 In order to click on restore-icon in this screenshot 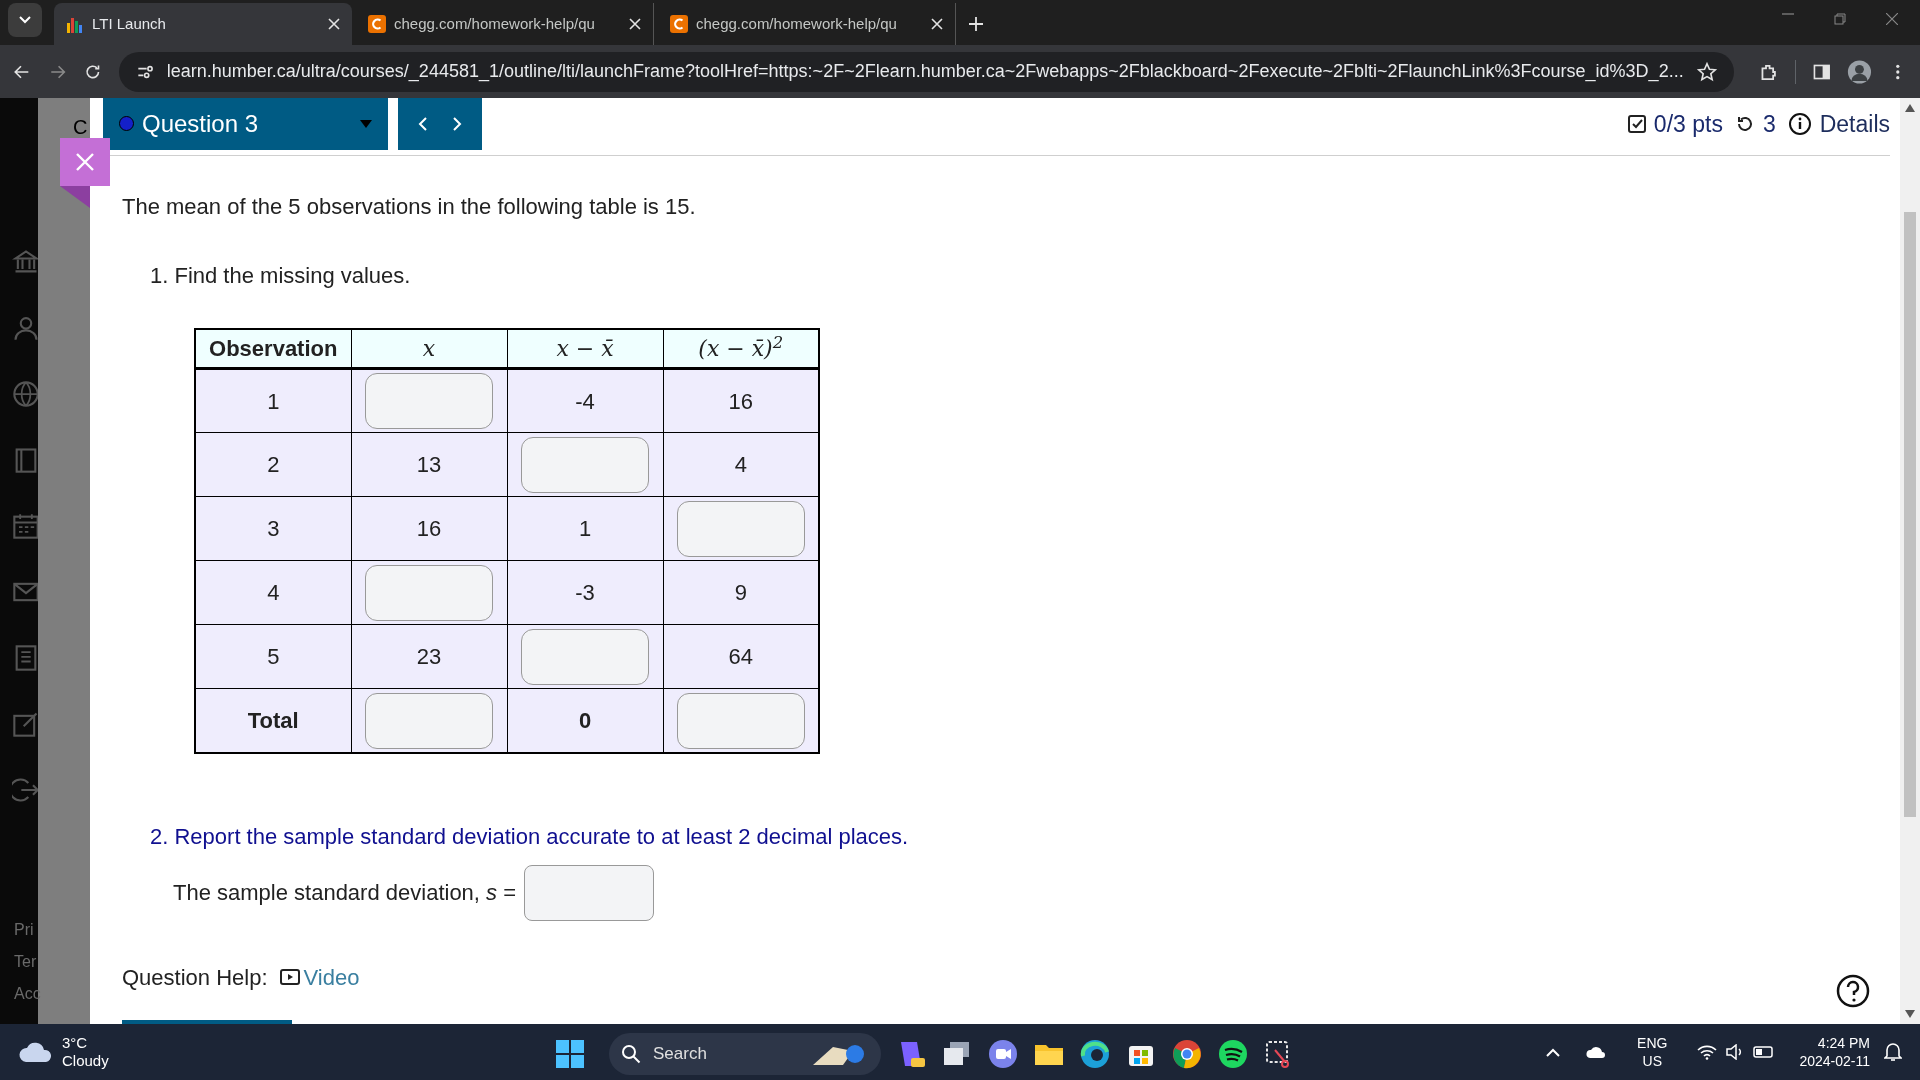, I will do `click(1840, 19)`.